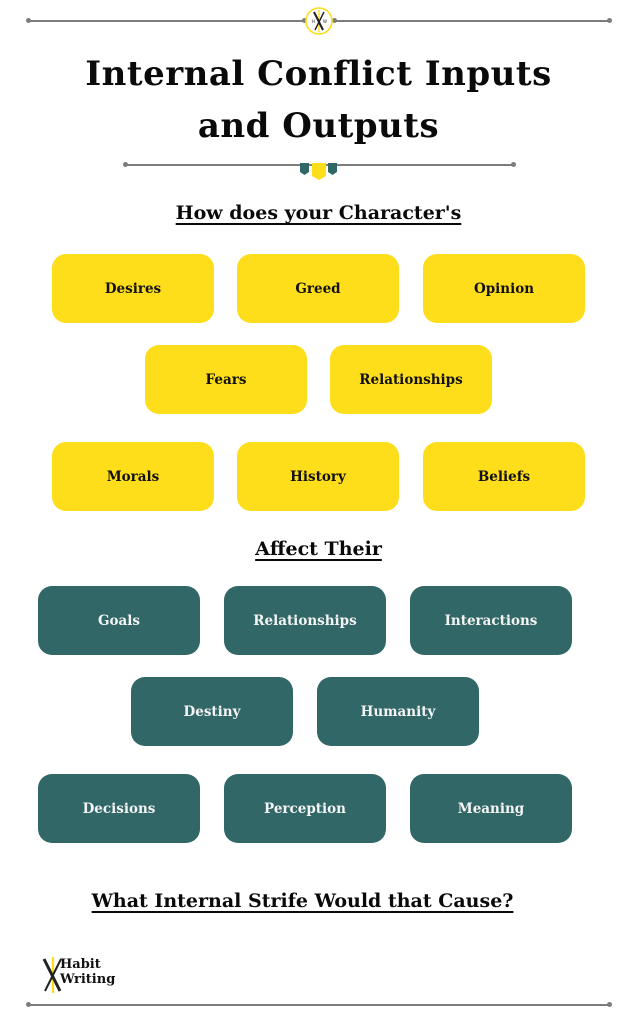  What do you see at coordinates (80, 964) in the screenshot?
I see `brand-line-1: Habit` at bounding box center [80, 964].